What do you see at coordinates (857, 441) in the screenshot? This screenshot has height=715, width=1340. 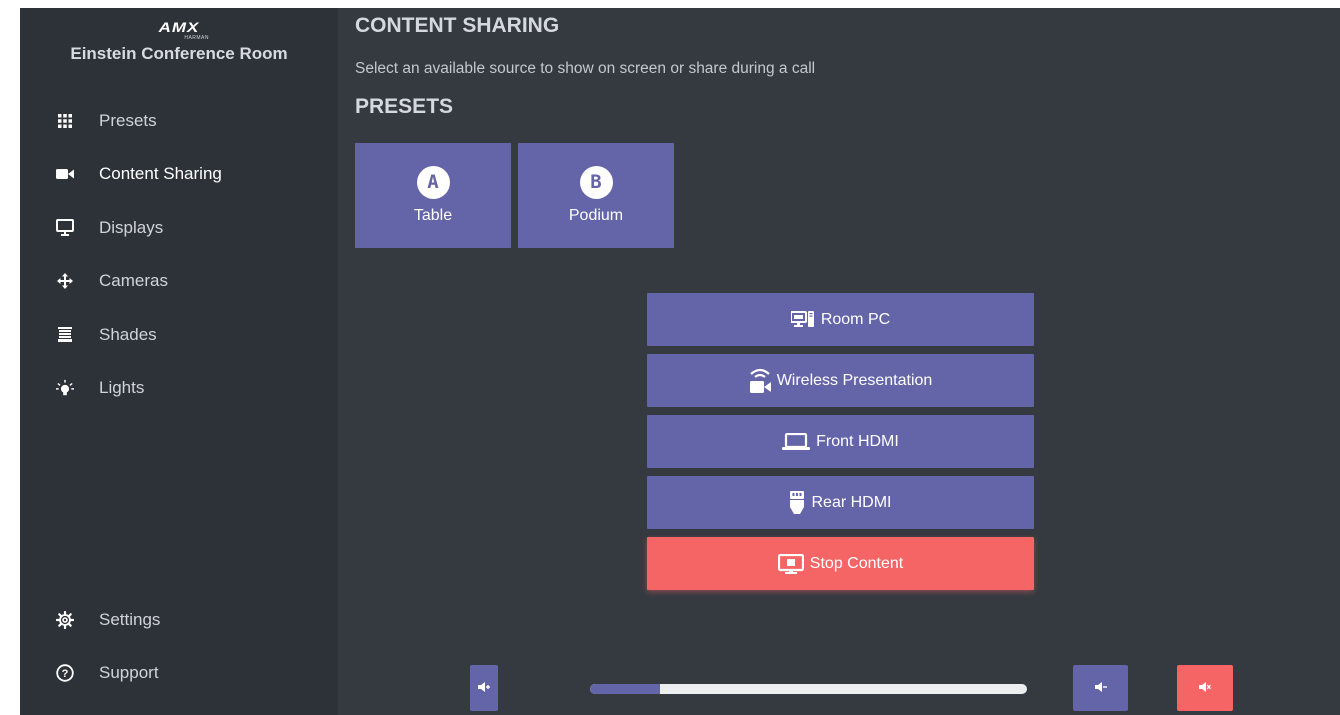 I see `source-label: Front HDMI` at bounding box center [857, 441].